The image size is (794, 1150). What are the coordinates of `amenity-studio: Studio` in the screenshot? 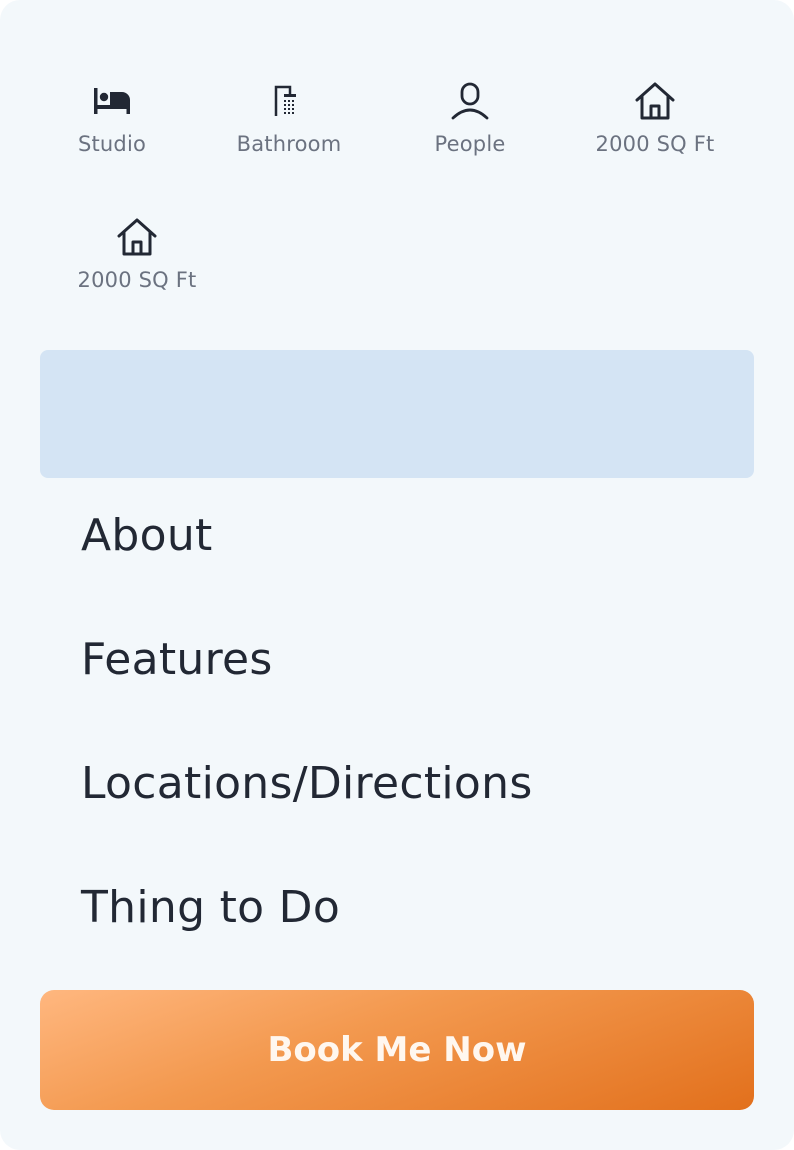 It's located at (112, 117).